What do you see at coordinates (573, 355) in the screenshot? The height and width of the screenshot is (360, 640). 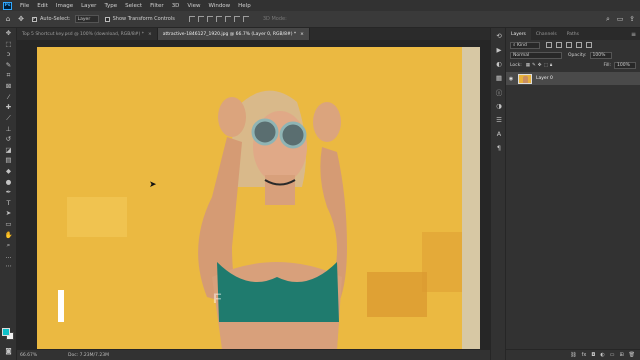 I see `link-layers-icon: ⛓` at bounding box center [573, 355].